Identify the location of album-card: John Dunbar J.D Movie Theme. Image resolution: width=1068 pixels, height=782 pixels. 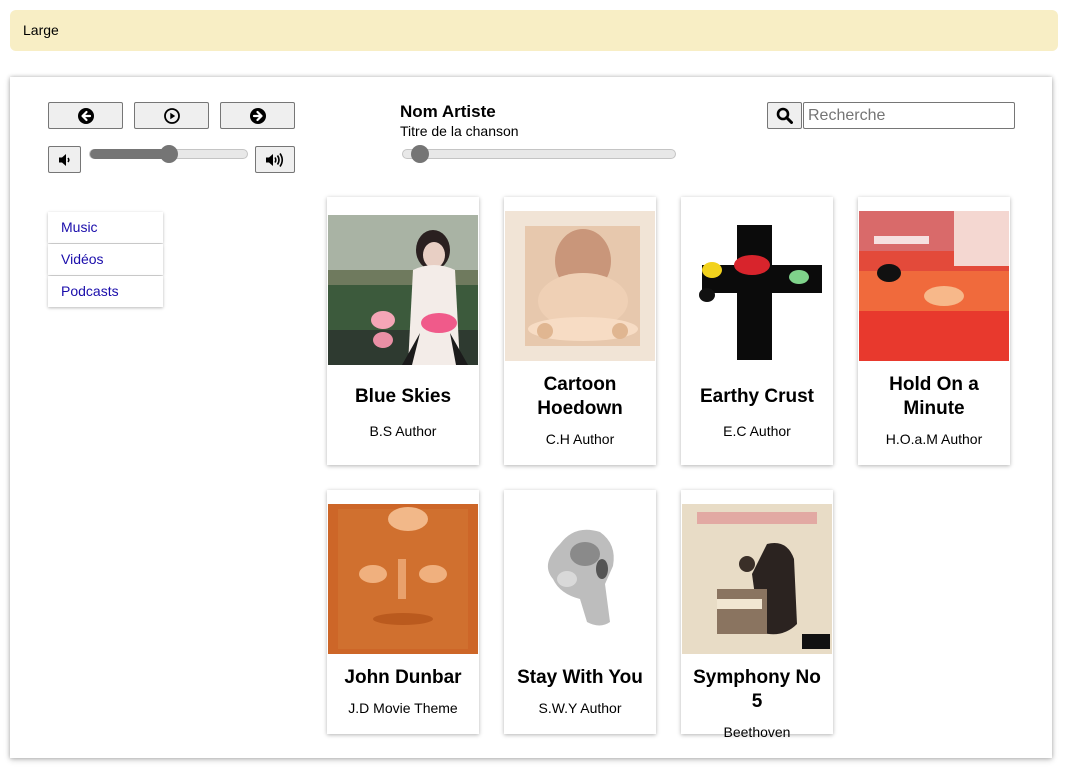
(403, 612).